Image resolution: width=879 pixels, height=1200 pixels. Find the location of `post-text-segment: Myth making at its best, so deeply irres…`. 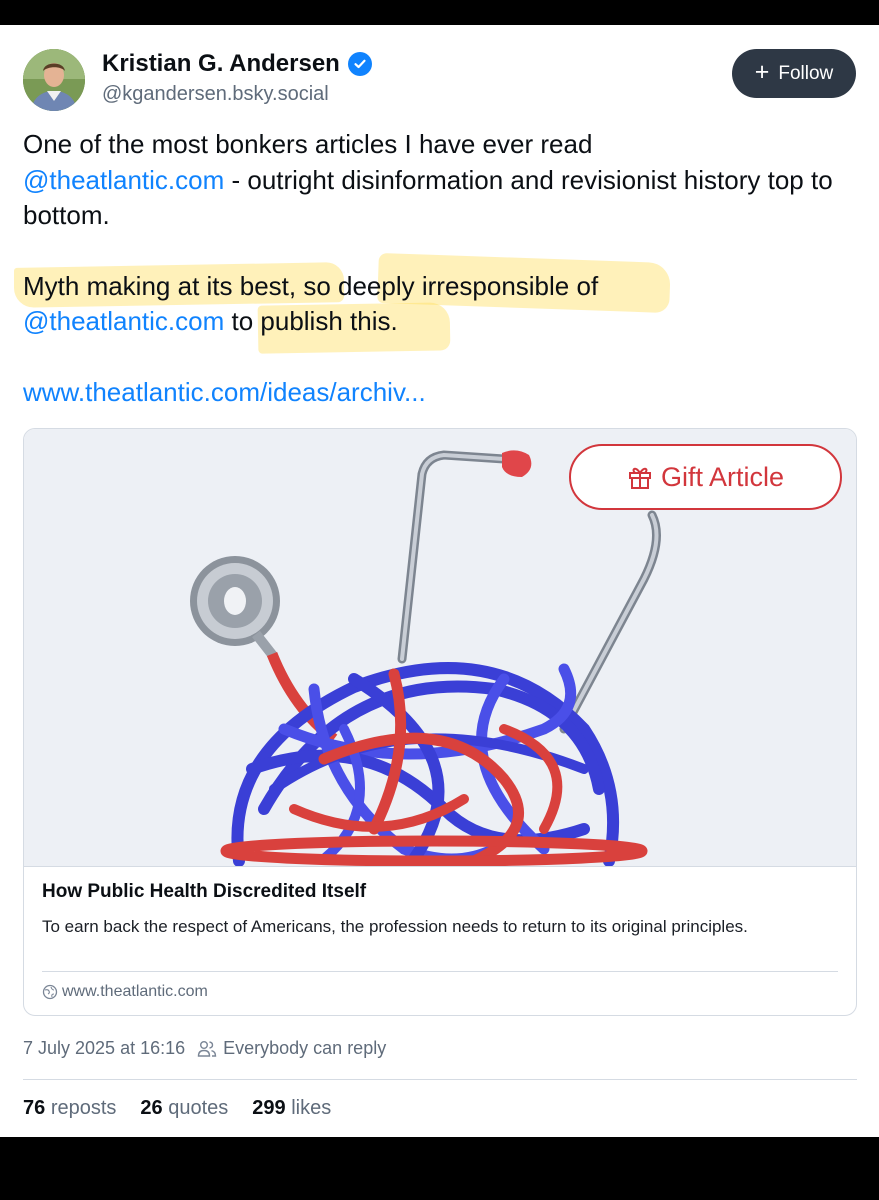

post-text-segment: Myth making at its best, so deeply irres… is located at coordinates (311, 285).